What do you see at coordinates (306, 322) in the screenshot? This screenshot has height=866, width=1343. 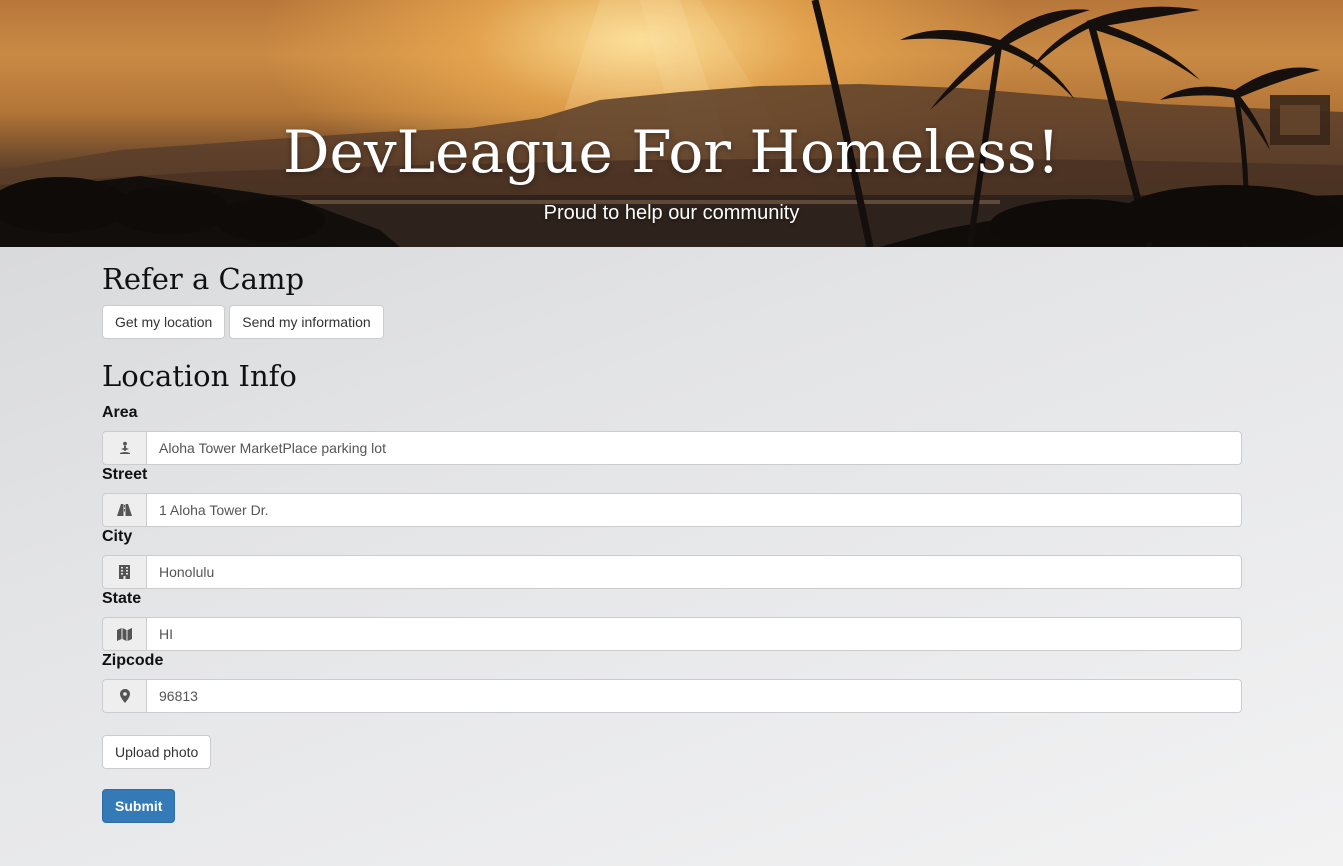 I see `send-information-button: Send my information` at bounding box center [306, 322].